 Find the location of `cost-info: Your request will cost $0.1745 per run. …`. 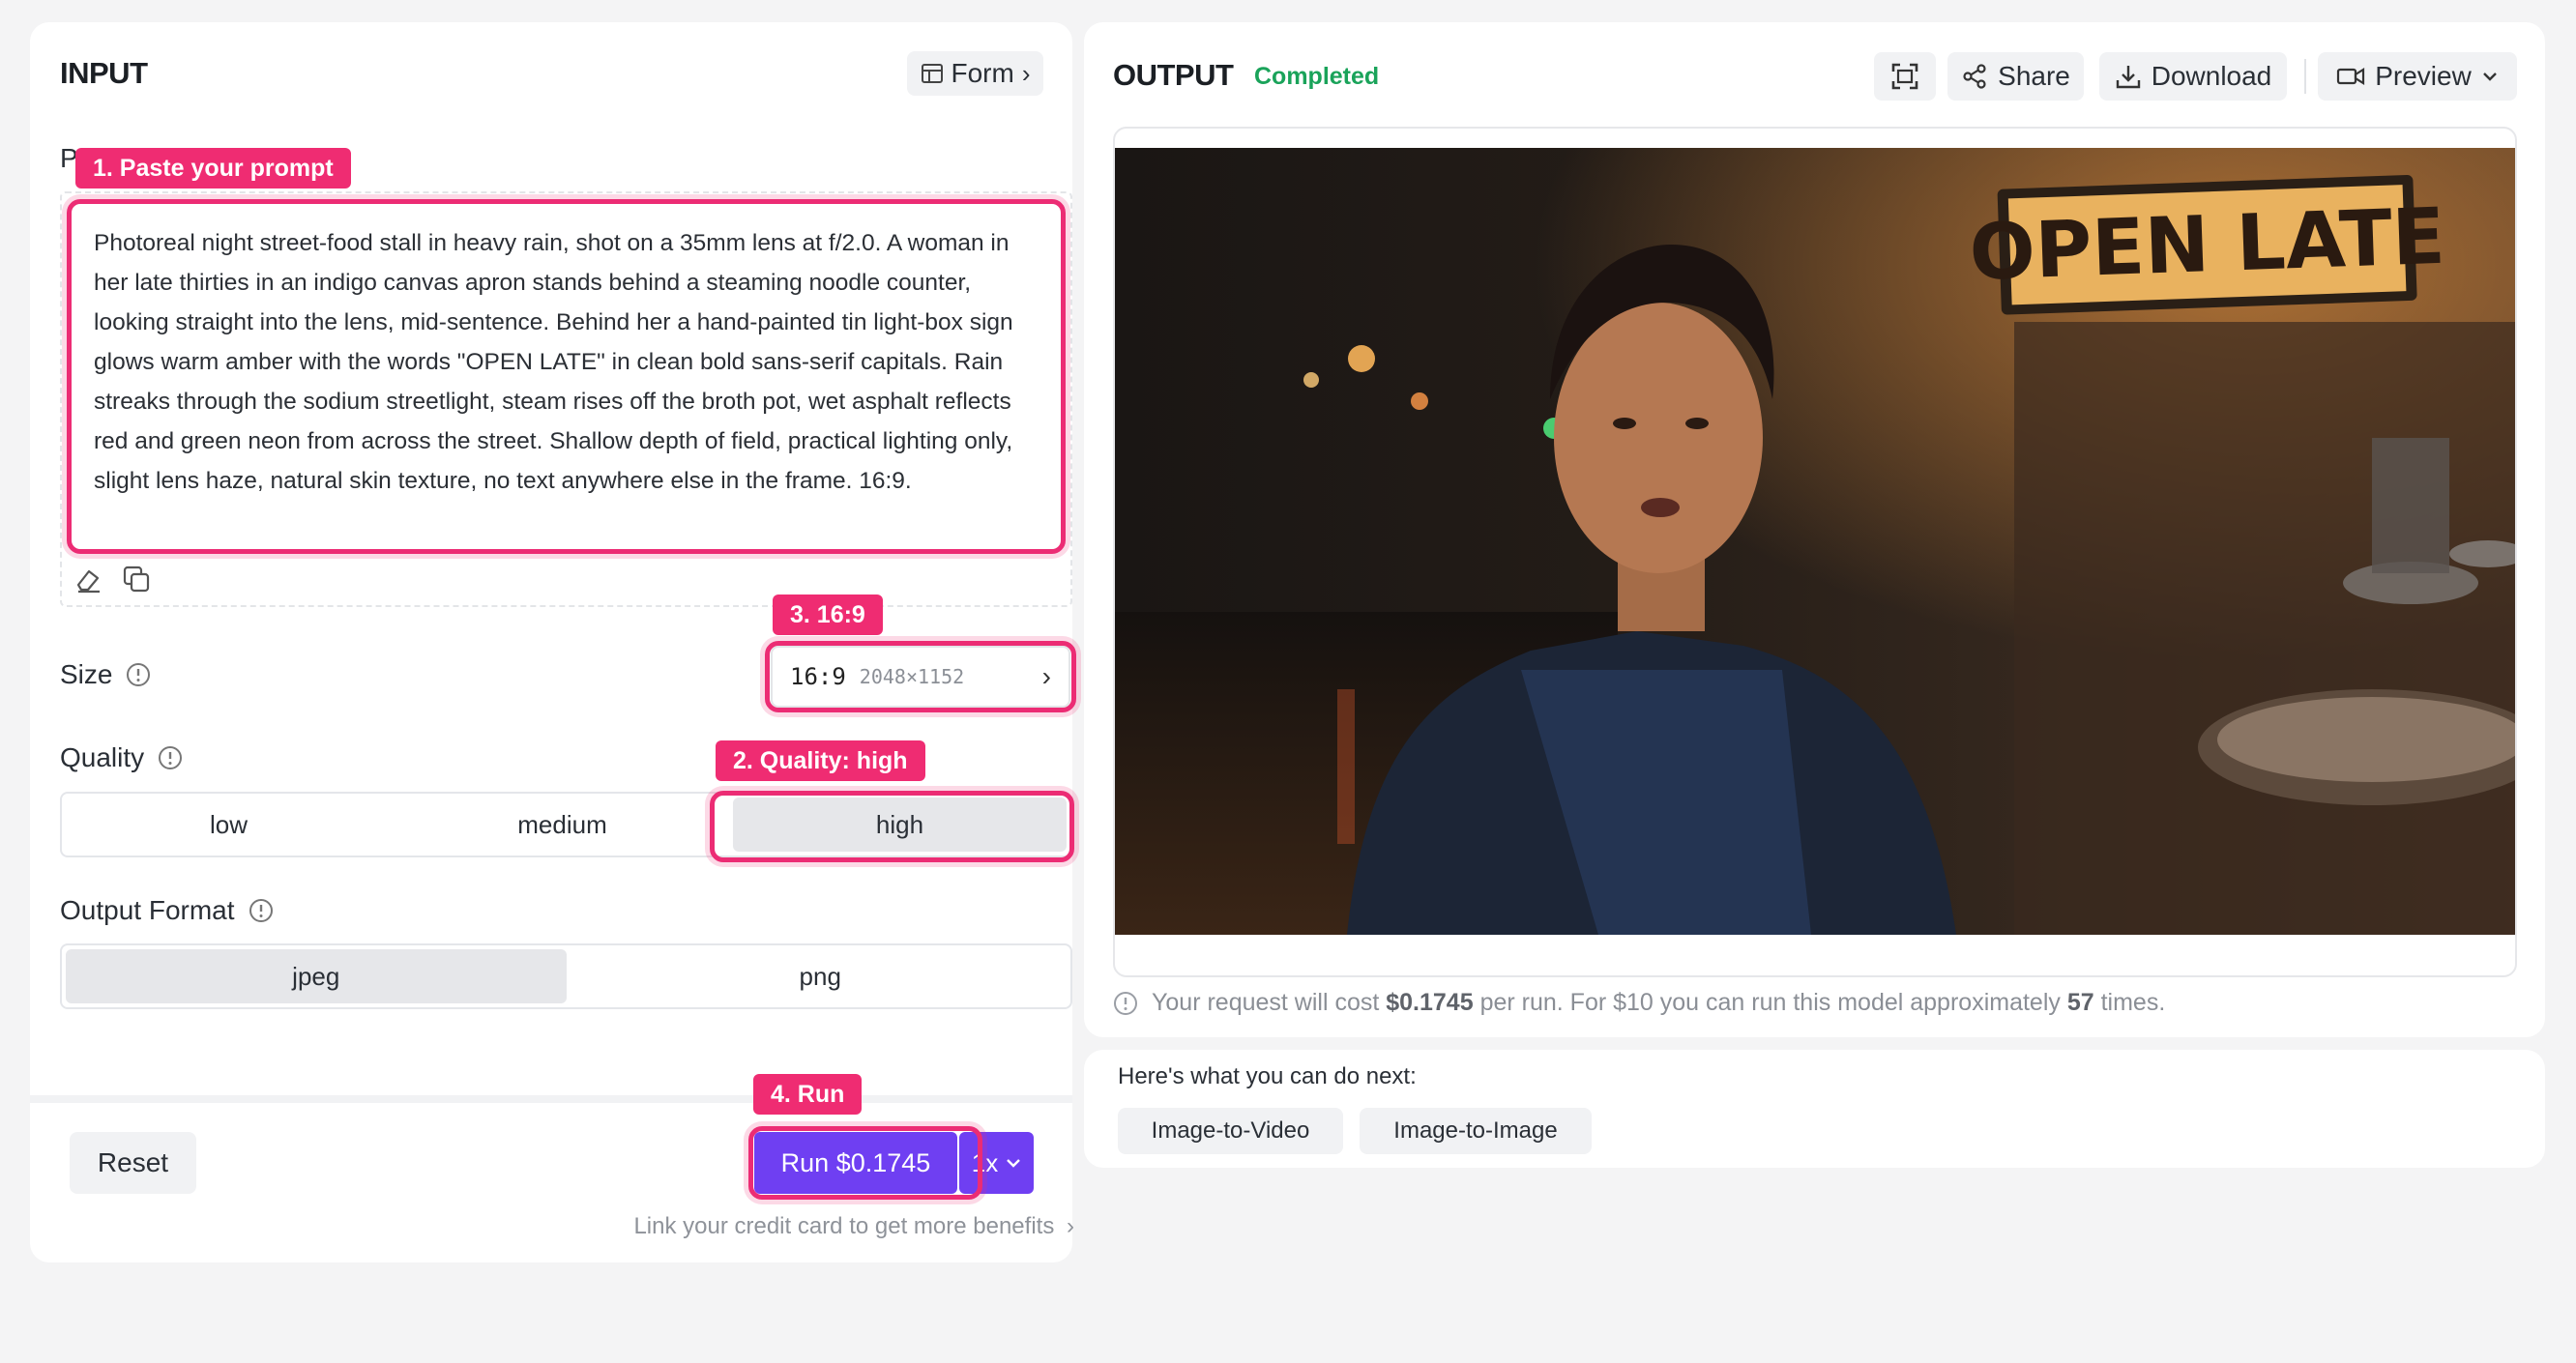

cost-info: Your request will cost $0.1745 per run. … is located at coordinates (1639, 1003).